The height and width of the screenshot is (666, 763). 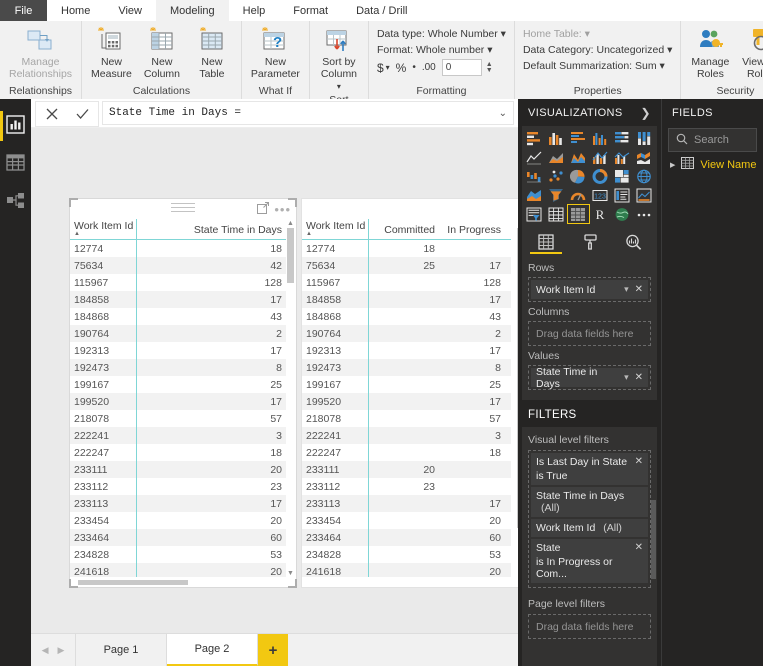 What do you see at coordinates (15, 126) in the screenshot?
I see `sidebar-item-report-view` at bounding box center [15, 126].